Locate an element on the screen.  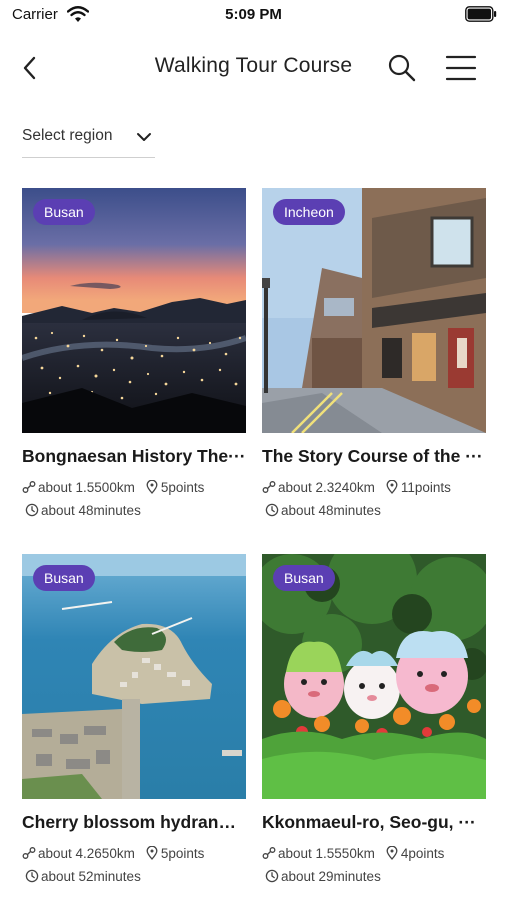
course-distance: about 1.5500km is located at coordinates (86, 487).